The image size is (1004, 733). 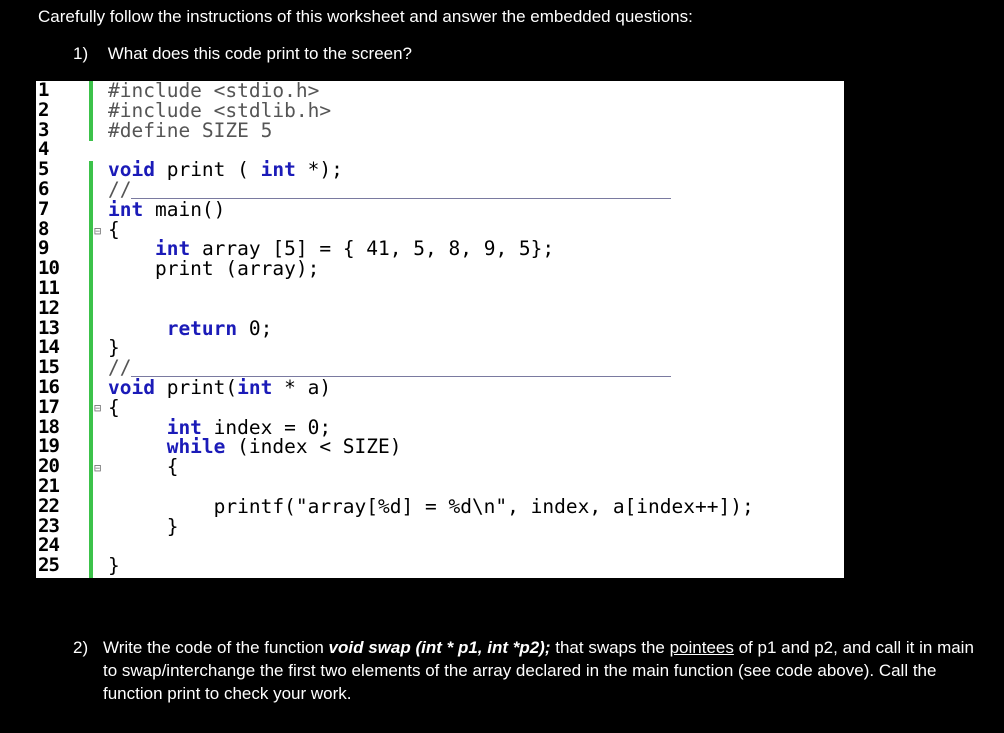 I want to click on question-number: 1), so click(x=81, y=53).